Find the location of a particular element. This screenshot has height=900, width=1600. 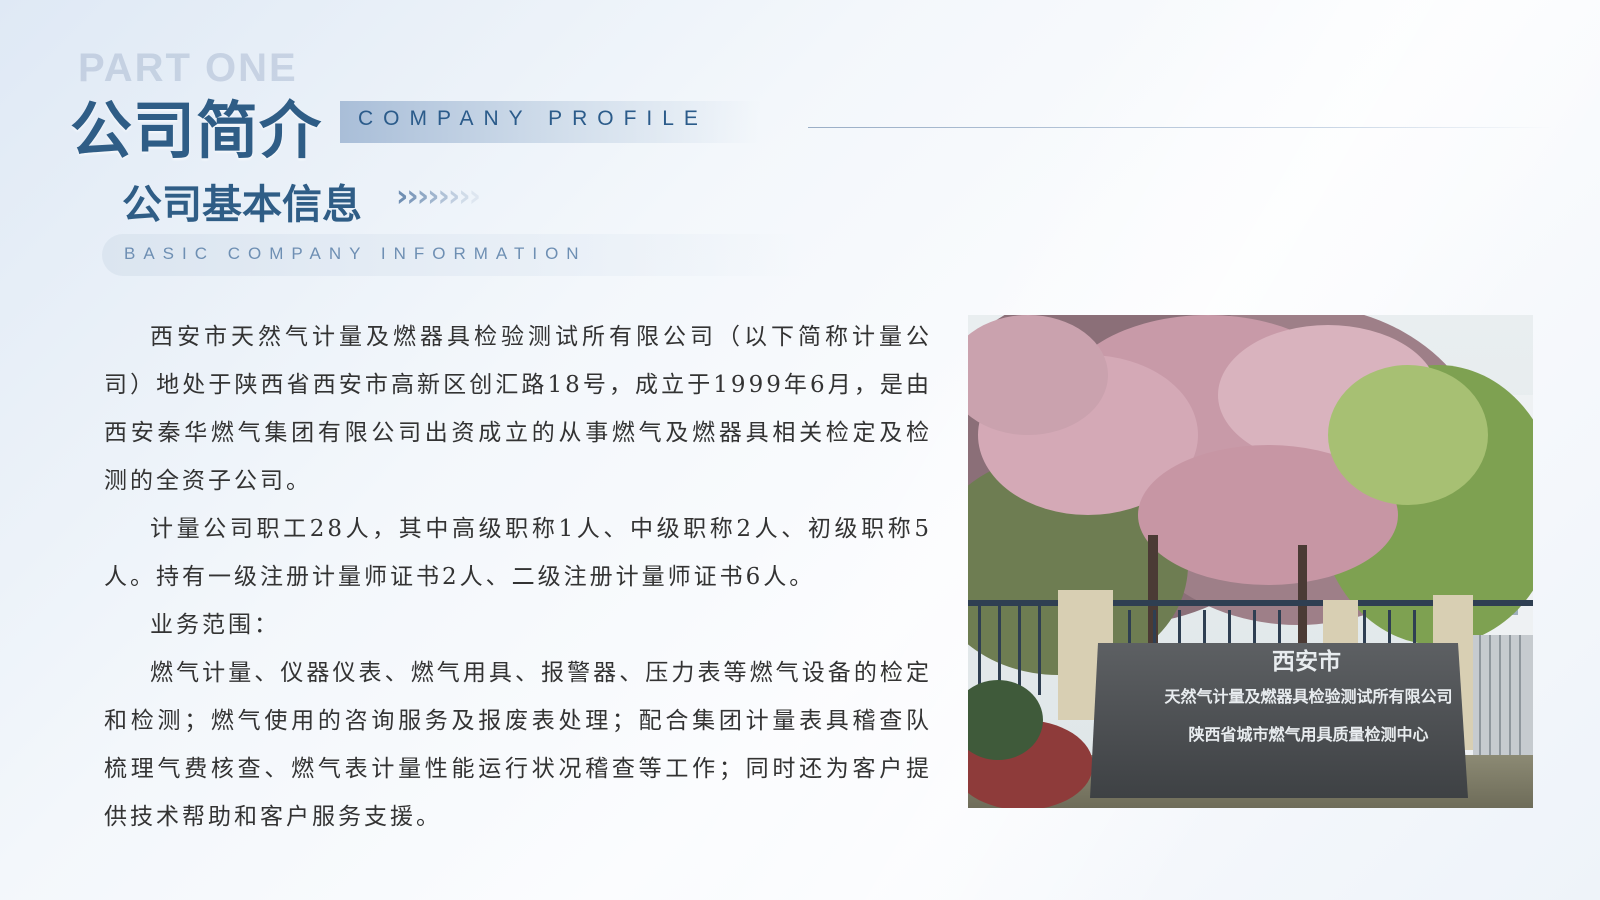

title-divider is located at coordinates (1180, 127).